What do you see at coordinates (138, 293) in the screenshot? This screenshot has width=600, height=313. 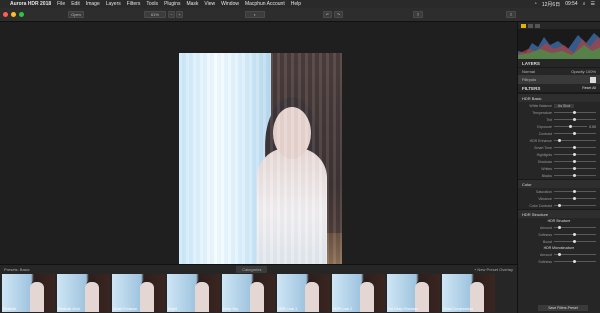 I see `preset-thumb: Smart Enhance` at bounding box center [138, 293].